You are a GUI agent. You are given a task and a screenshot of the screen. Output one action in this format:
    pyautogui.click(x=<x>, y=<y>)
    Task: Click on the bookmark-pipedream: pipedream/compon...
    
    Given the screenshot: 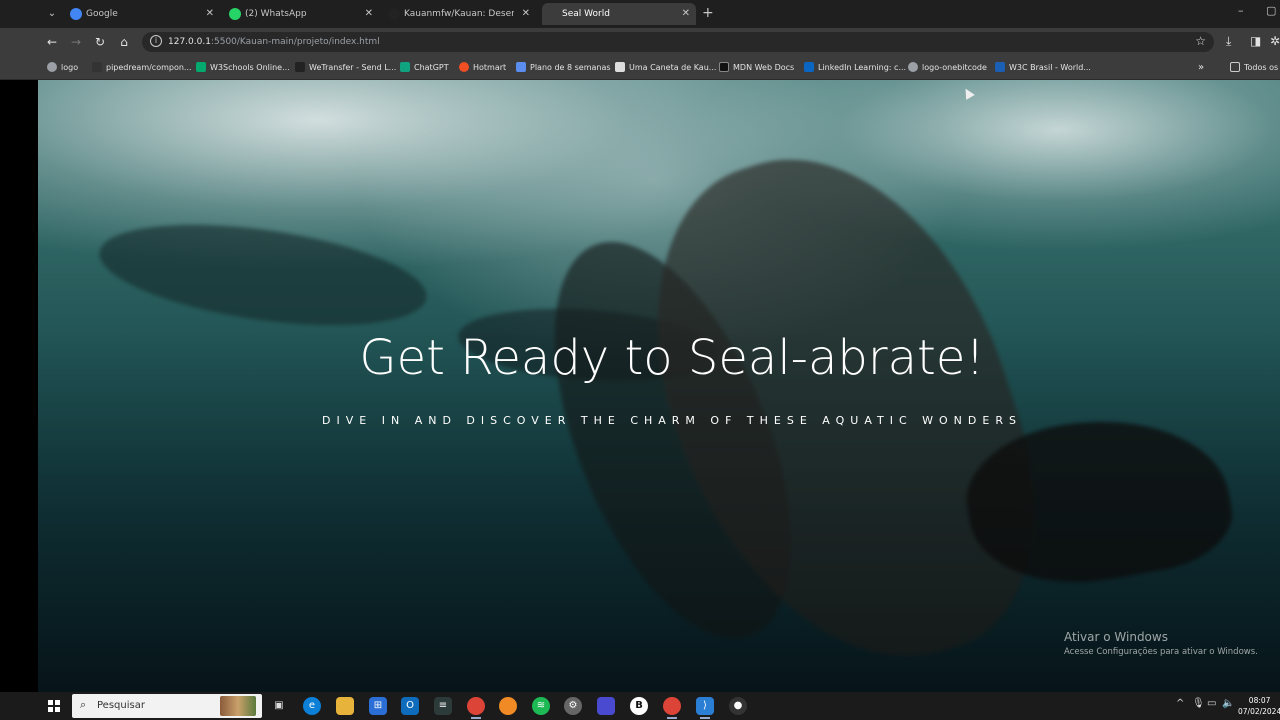 What is the action you would take?
    pyautogui.click(x=142, y=68)
    